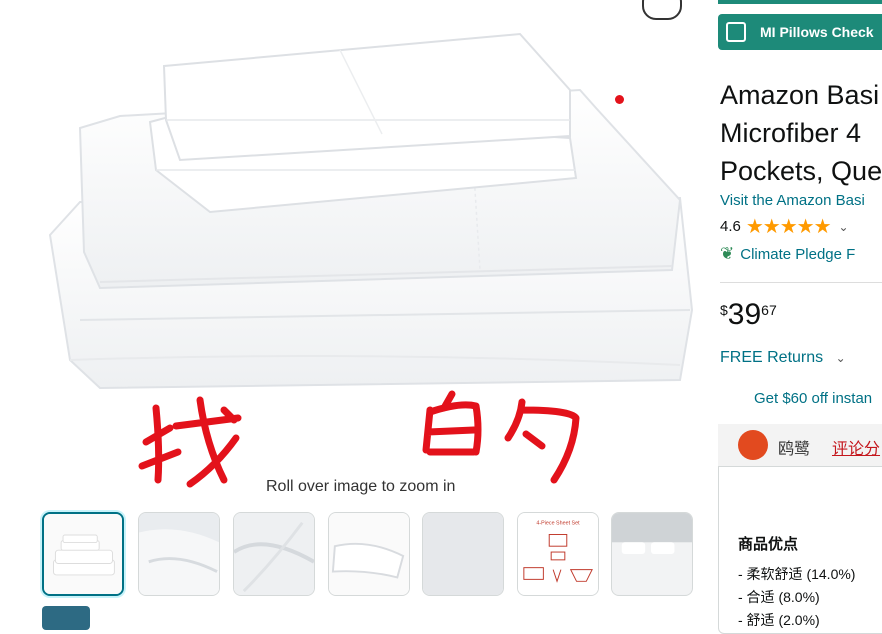  What do you see at coordinates (179, 554) in the screenshot?
I see `thumbnail-pillowcase-closeup` at bounding box center [179, 554].